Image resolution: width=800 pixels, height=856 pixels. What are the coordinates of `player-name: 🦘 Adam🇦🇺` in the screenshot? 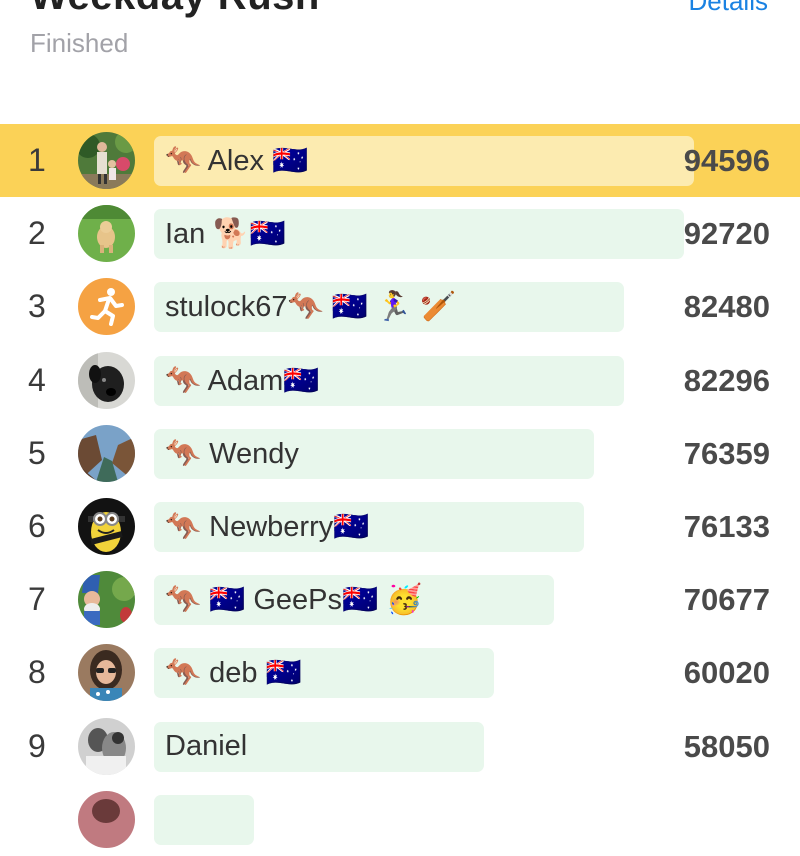 It's located at (242, 380).